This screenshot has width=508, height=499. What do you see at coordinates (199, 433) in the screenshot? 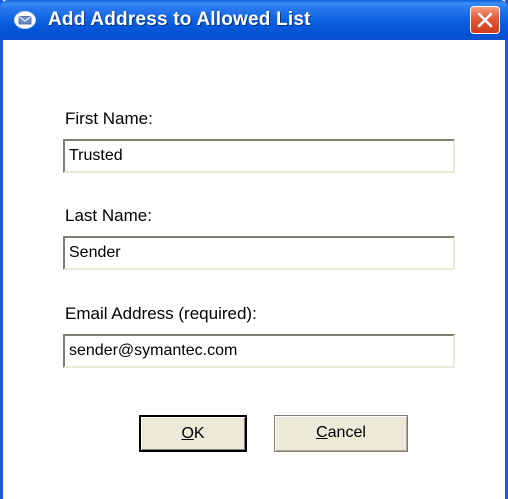
I see `ok-label-rest: K` at bounding box center [199, 433].